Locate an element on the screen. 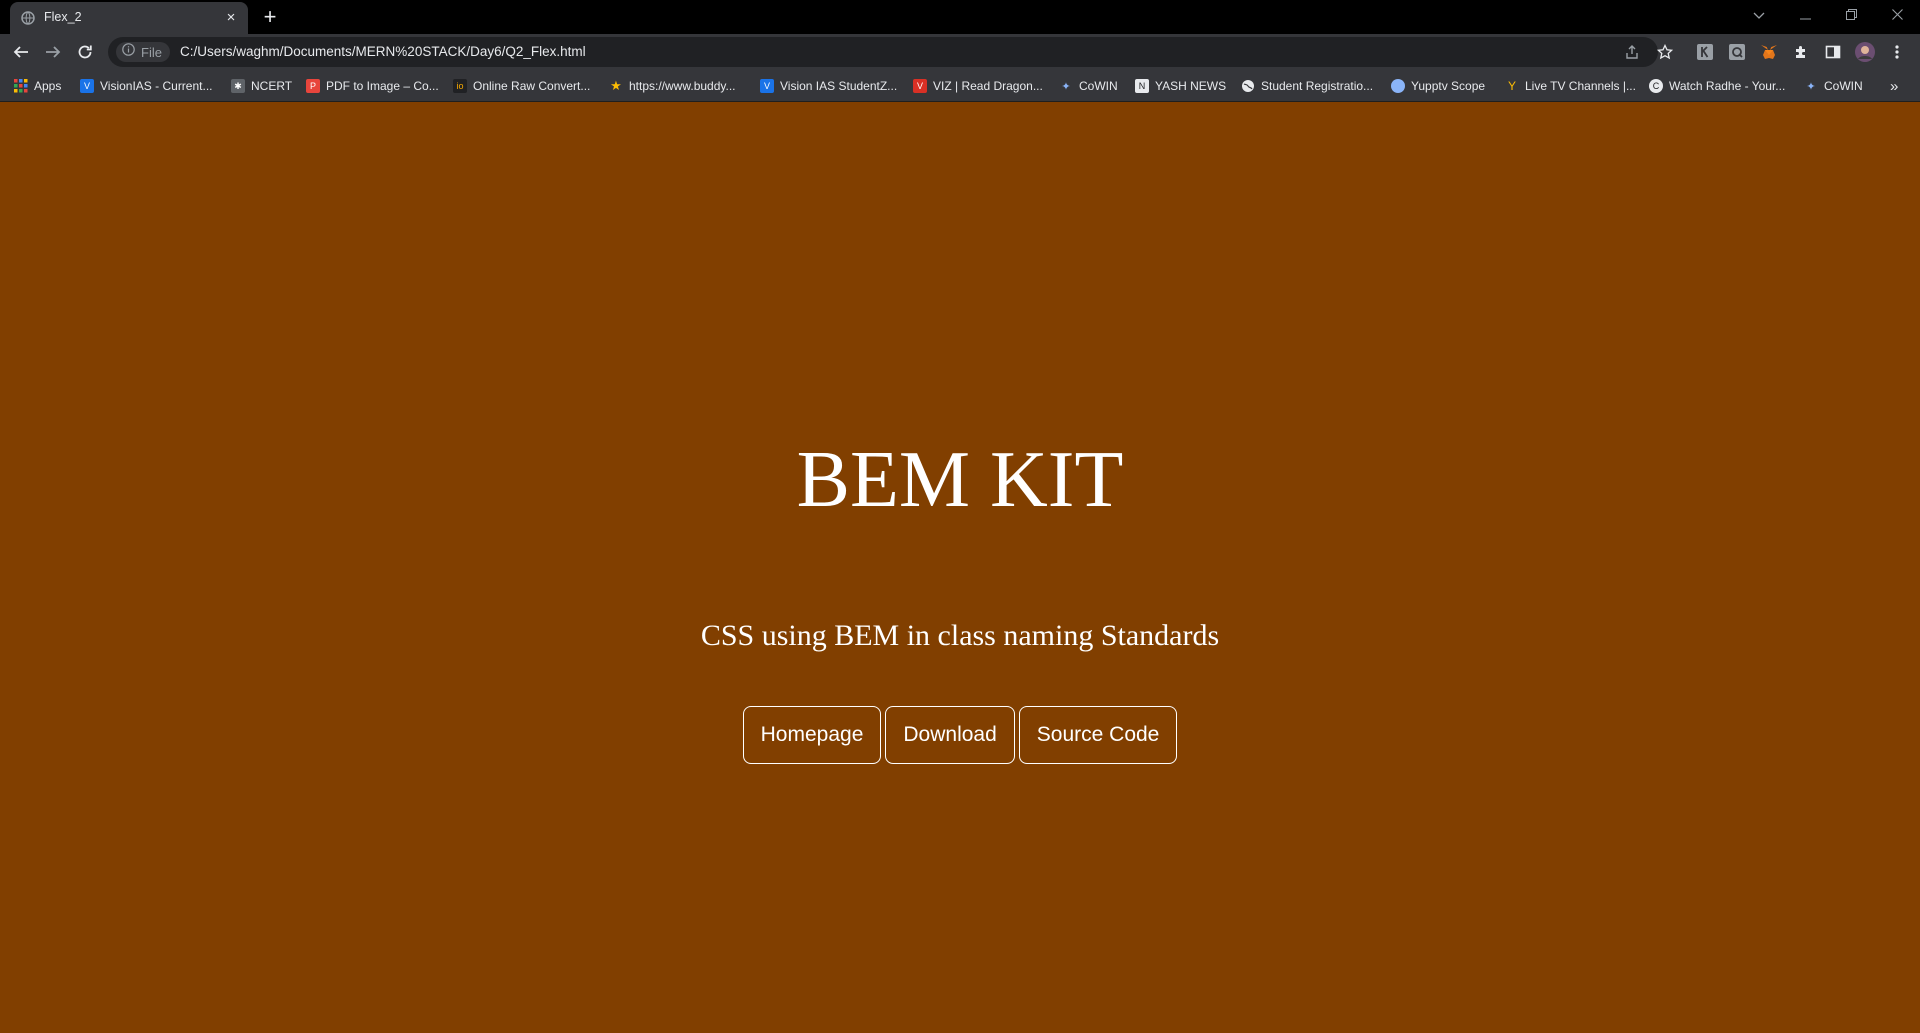  reload-icon is located at coordinates (85, 52).